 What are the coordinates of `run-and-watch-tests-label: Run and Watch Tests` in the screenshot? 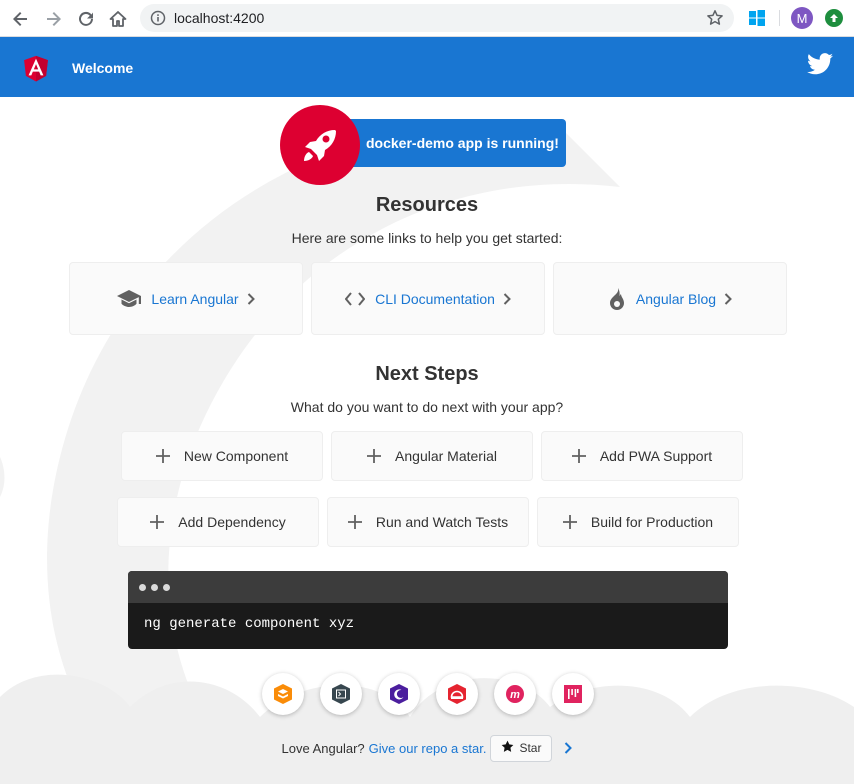 It's located at (442, 522).